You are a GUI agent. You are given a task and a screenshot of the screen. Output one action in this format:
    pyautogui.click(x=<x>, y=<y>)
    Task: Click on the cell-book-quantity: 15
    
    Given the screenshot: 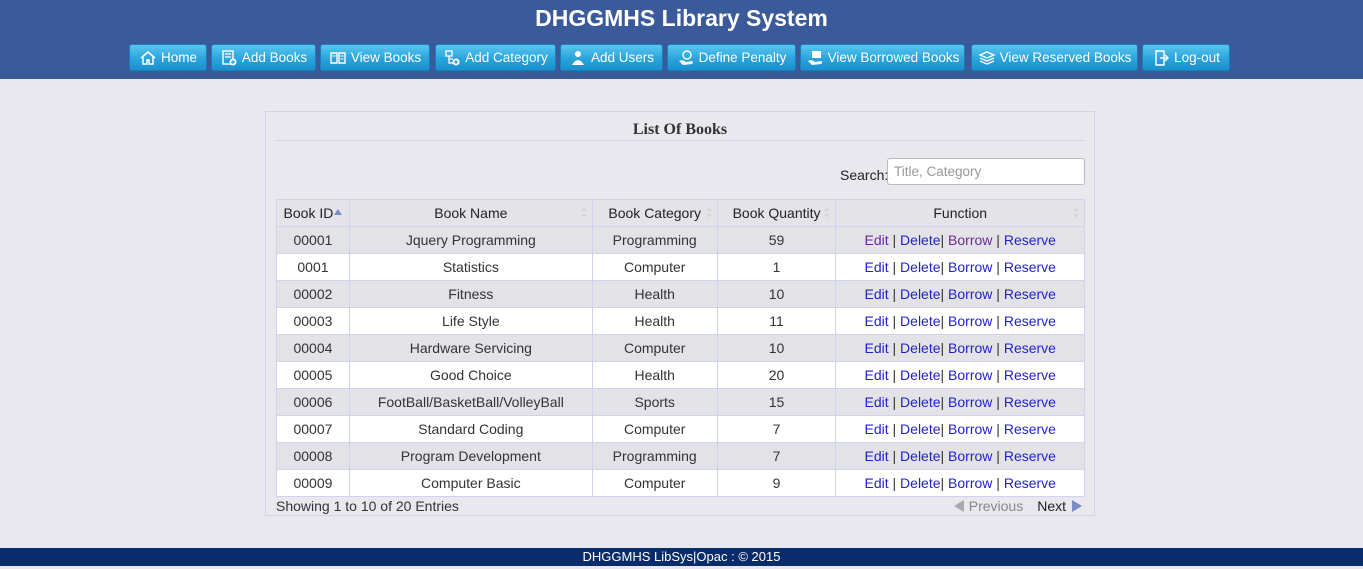 What is the action you would take?
    pyautogui.click(x=776, y=402)
    